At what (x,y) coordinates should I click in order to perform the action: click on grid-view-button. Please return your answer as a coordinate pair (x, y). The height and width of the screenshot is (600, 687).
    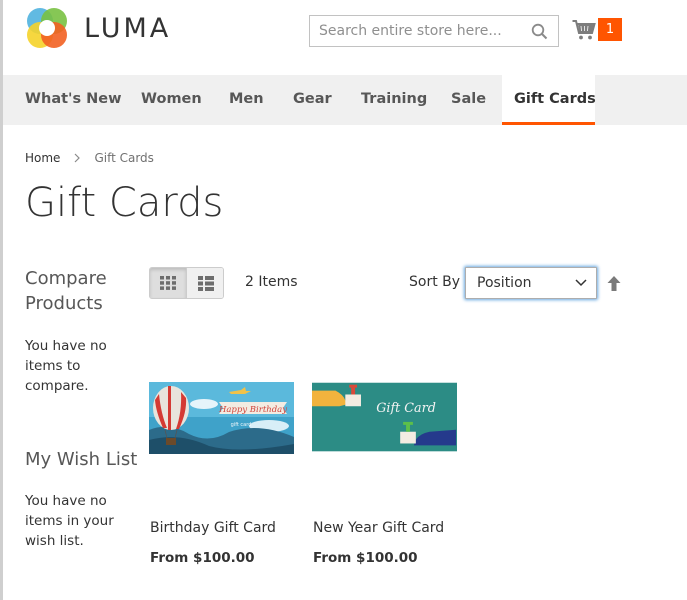
    Looking at the image, I should click on (168, 283).